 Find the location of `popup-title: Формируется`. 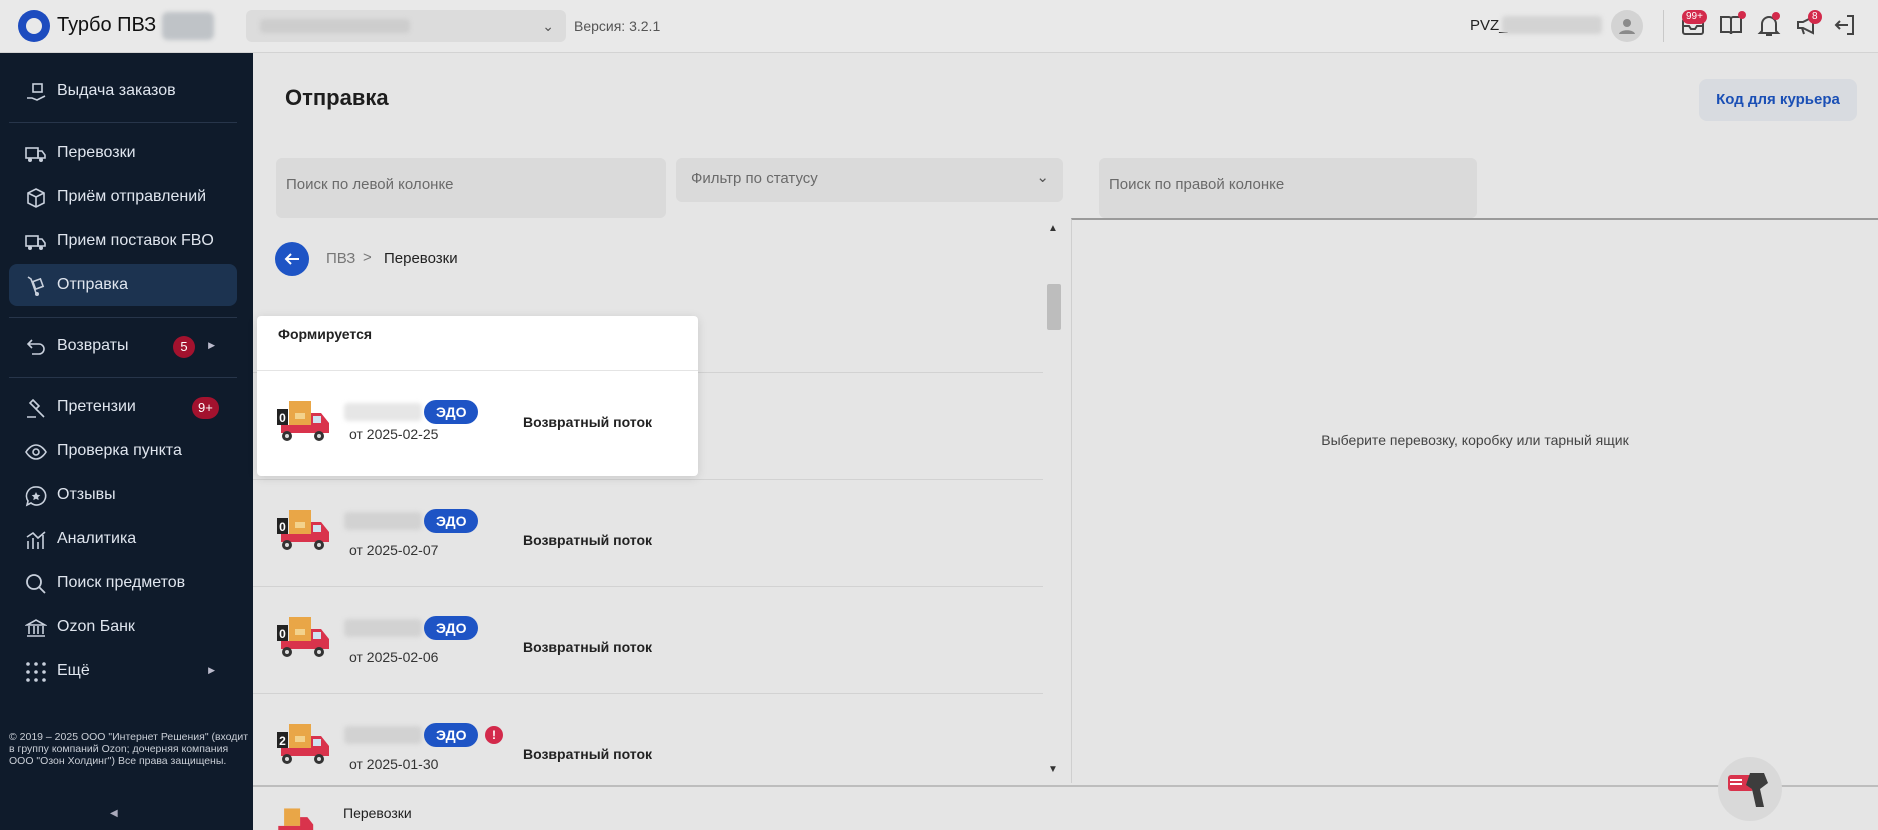

popup-title: Формируется is located at coordinates (325, 334).